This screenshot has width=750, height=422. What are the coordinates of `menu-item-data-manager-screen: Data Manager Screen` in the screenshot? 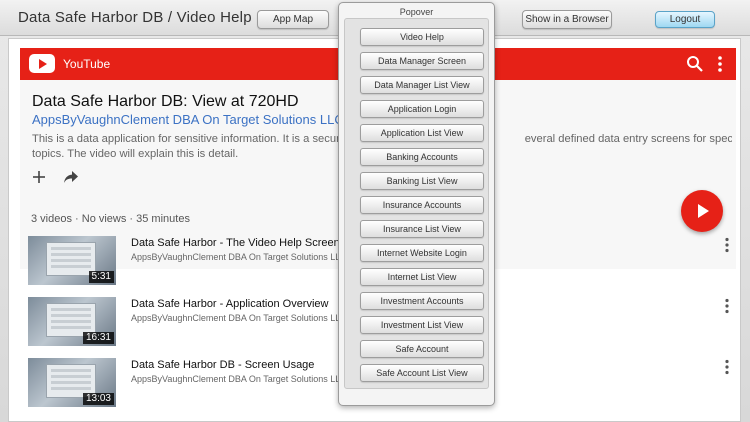 It's located at (422, 61).